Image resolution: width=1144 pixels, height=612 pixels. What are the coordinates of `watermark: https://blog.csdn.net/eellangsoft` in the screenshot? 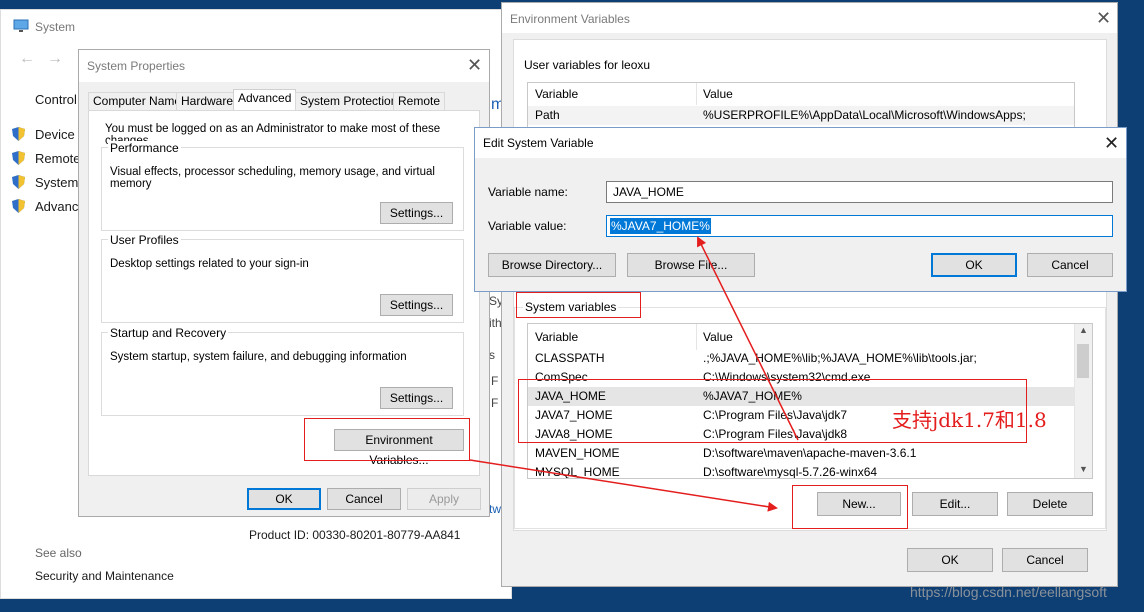 It's located at (1008, 592).